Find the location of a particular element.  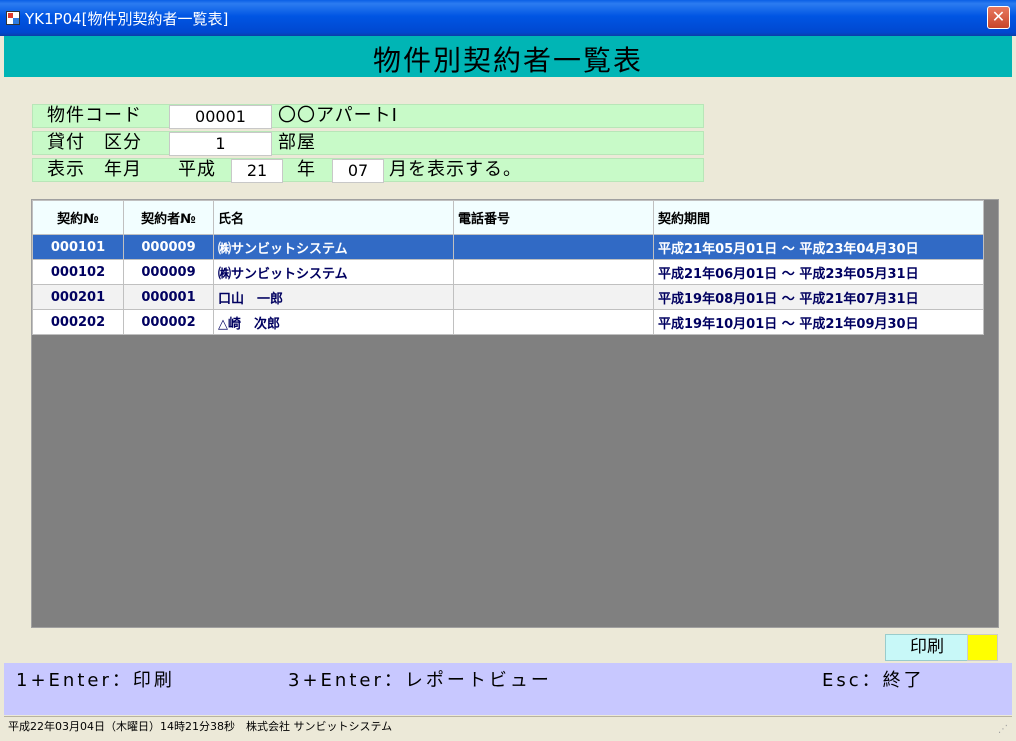

print-button: 印刷 is located at coordinates (927, 647).